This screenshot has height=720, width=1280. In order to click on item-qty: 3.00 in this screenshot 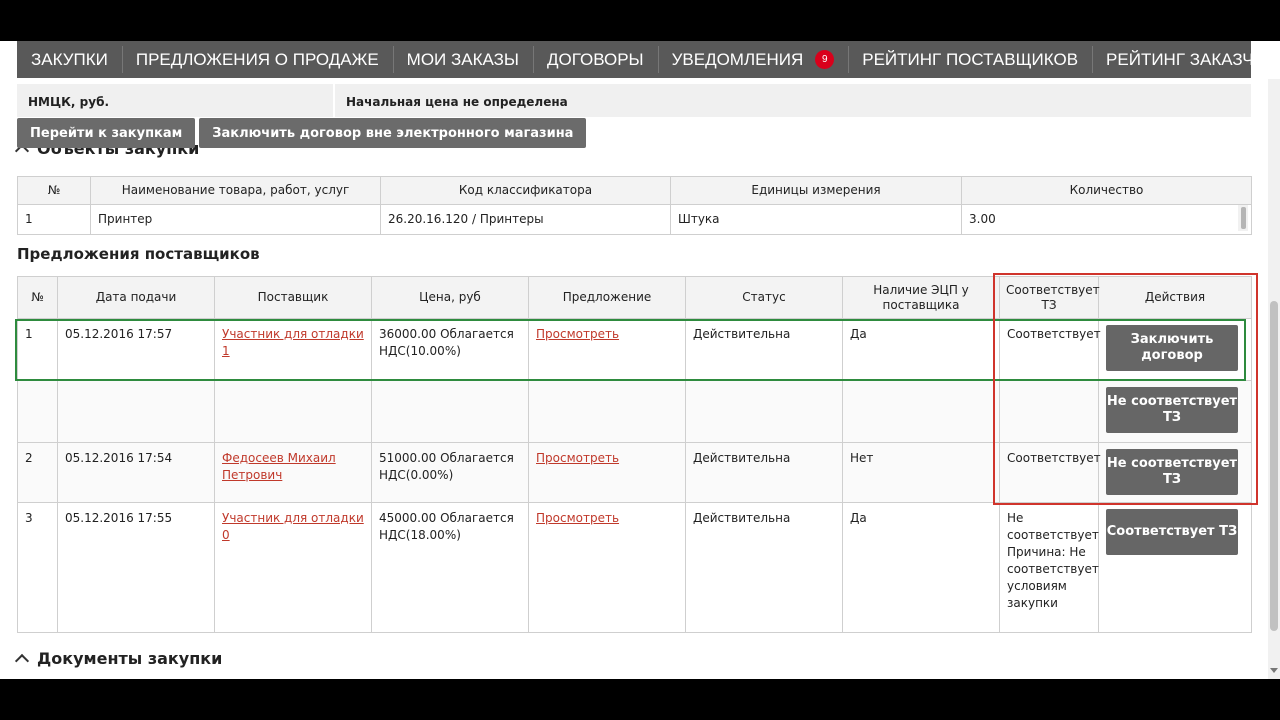, I will do `click(1106, 219)`.